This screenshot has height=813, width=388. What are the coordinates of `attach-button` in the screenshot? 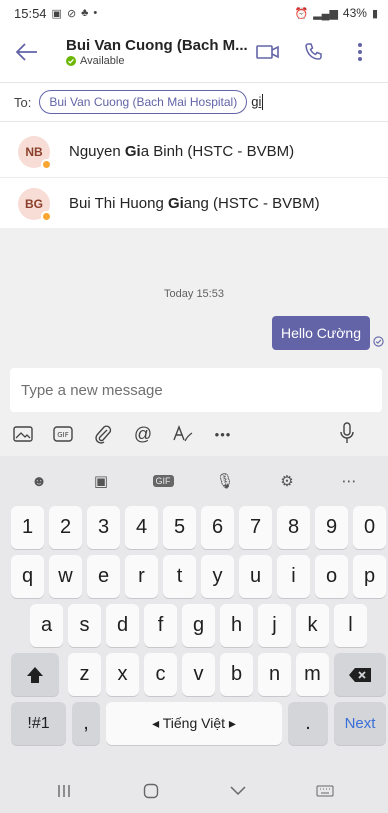 It's located at (103, 434).